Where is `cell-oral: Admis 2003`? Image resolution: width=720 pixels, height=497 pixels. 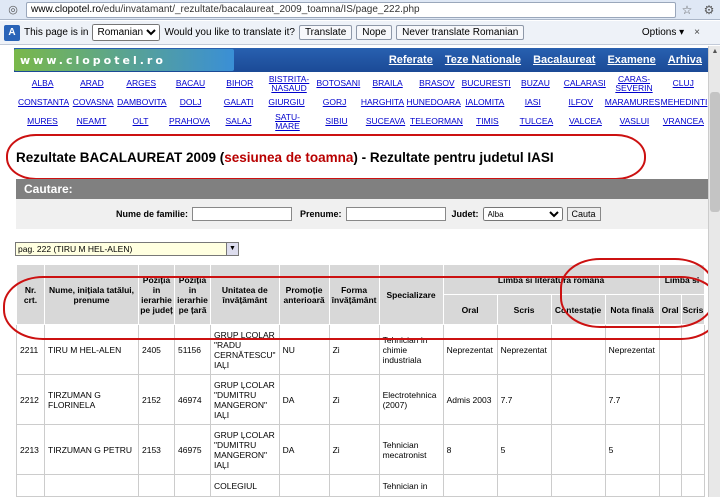 cell-oral: Admis 2003 is located at coordinates (470, 399).